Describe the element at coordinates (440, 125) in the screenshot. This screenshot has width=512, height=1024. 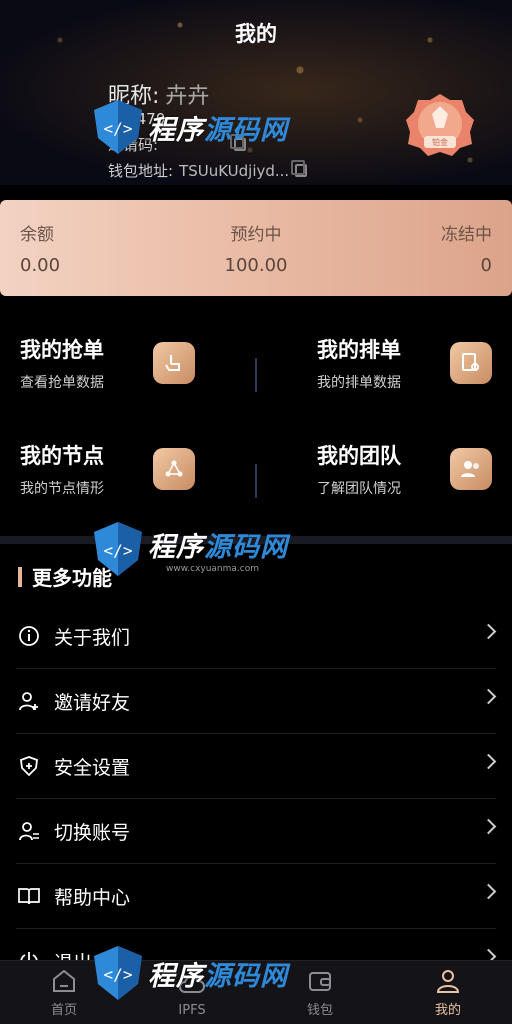
I see `platinum-medal-icon: 铂金` at that location.